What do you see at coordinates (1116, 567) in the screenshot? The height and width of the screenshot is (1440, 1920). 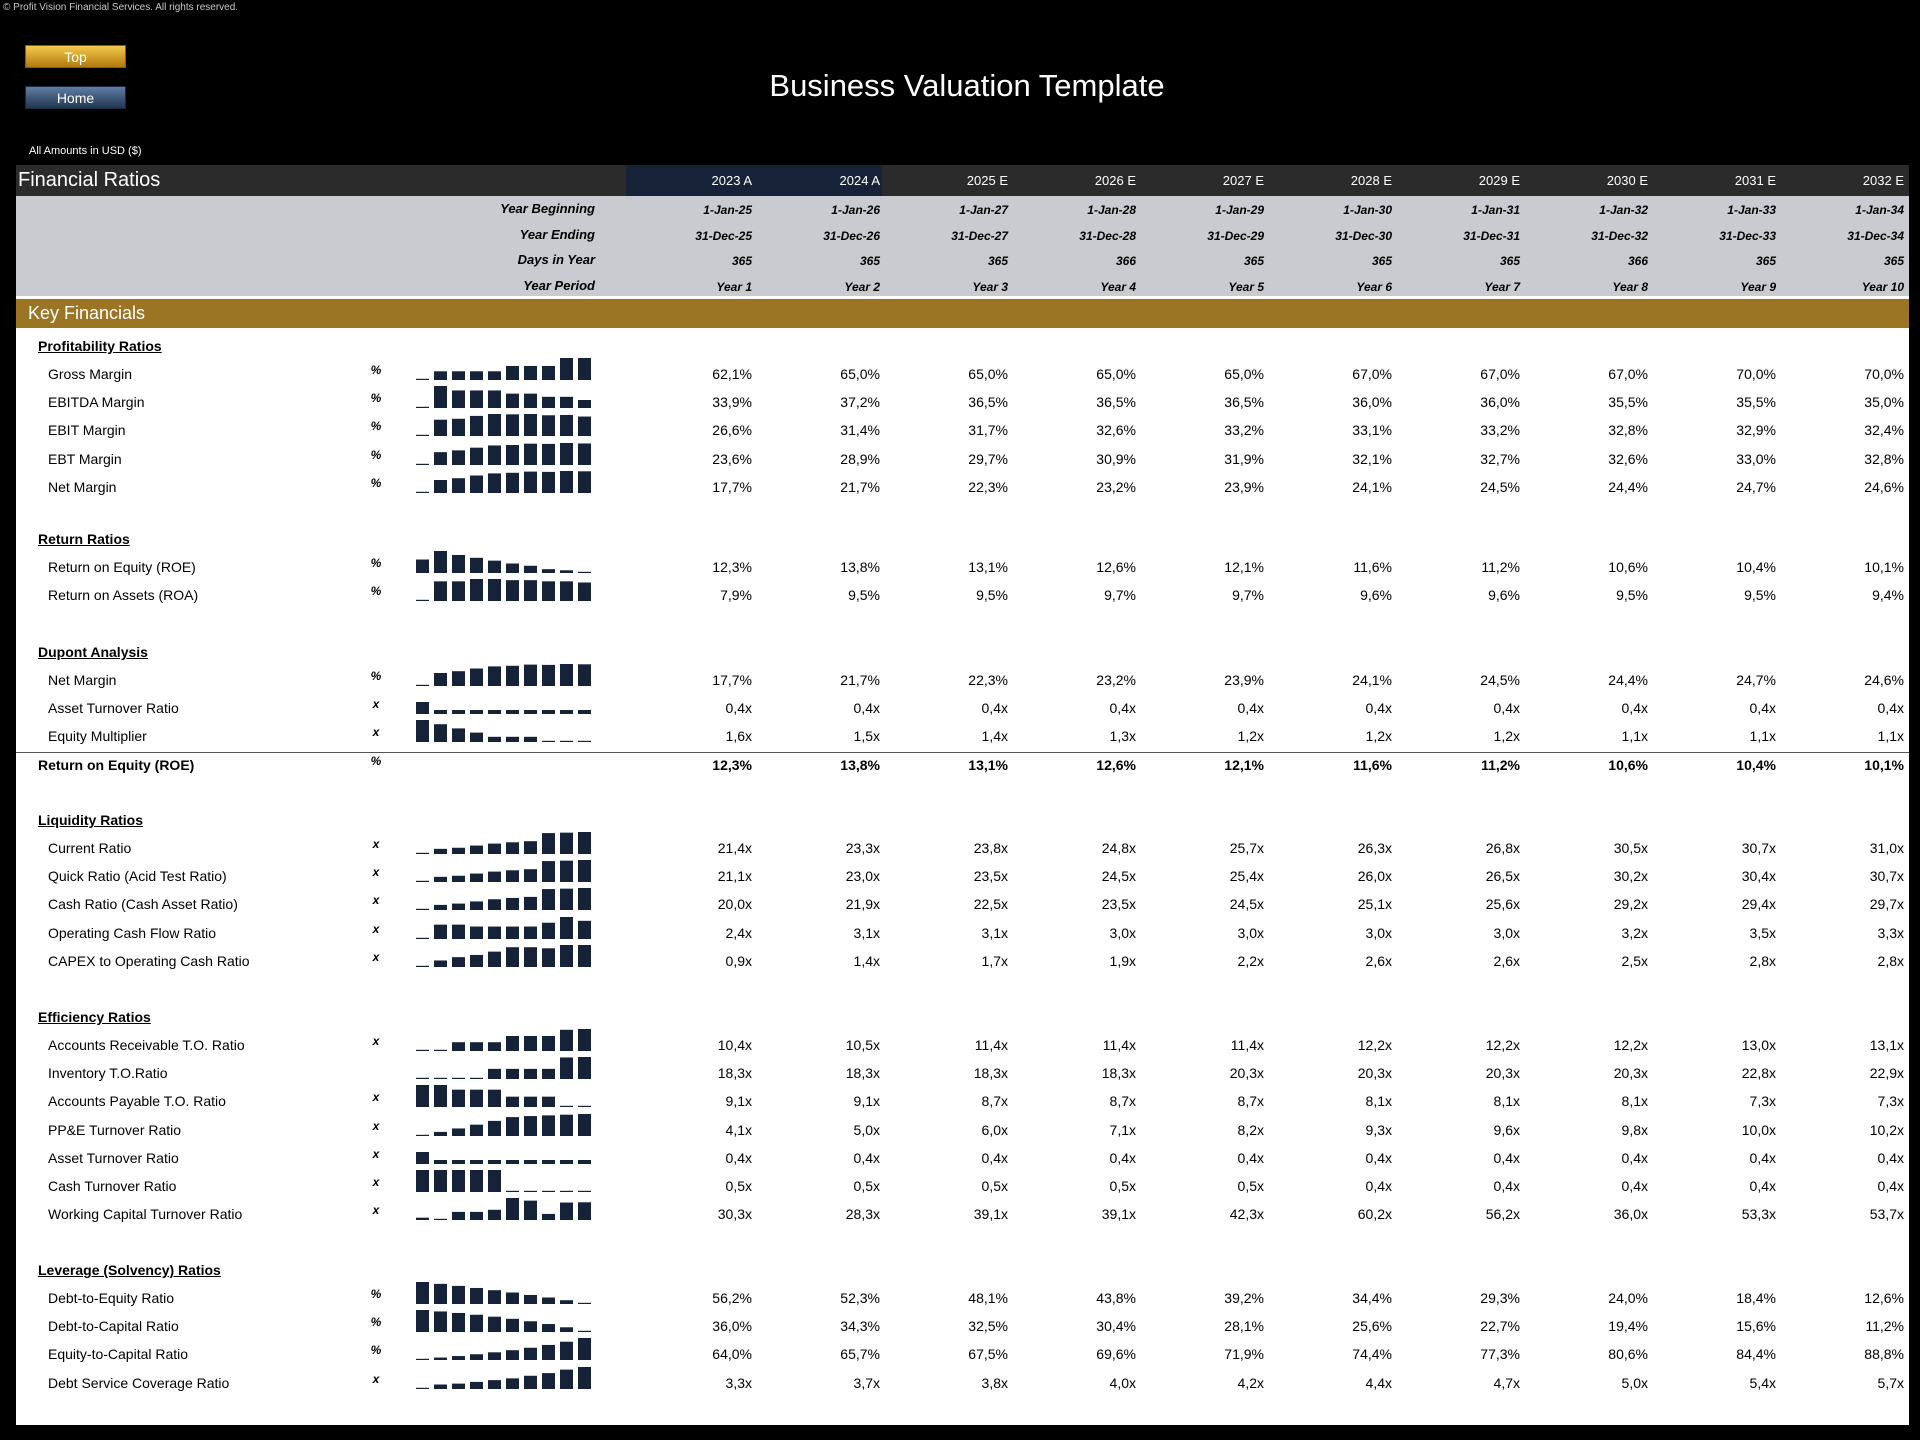 I see `ratio-value: 12,6%` at bounding box center [1116, 567].